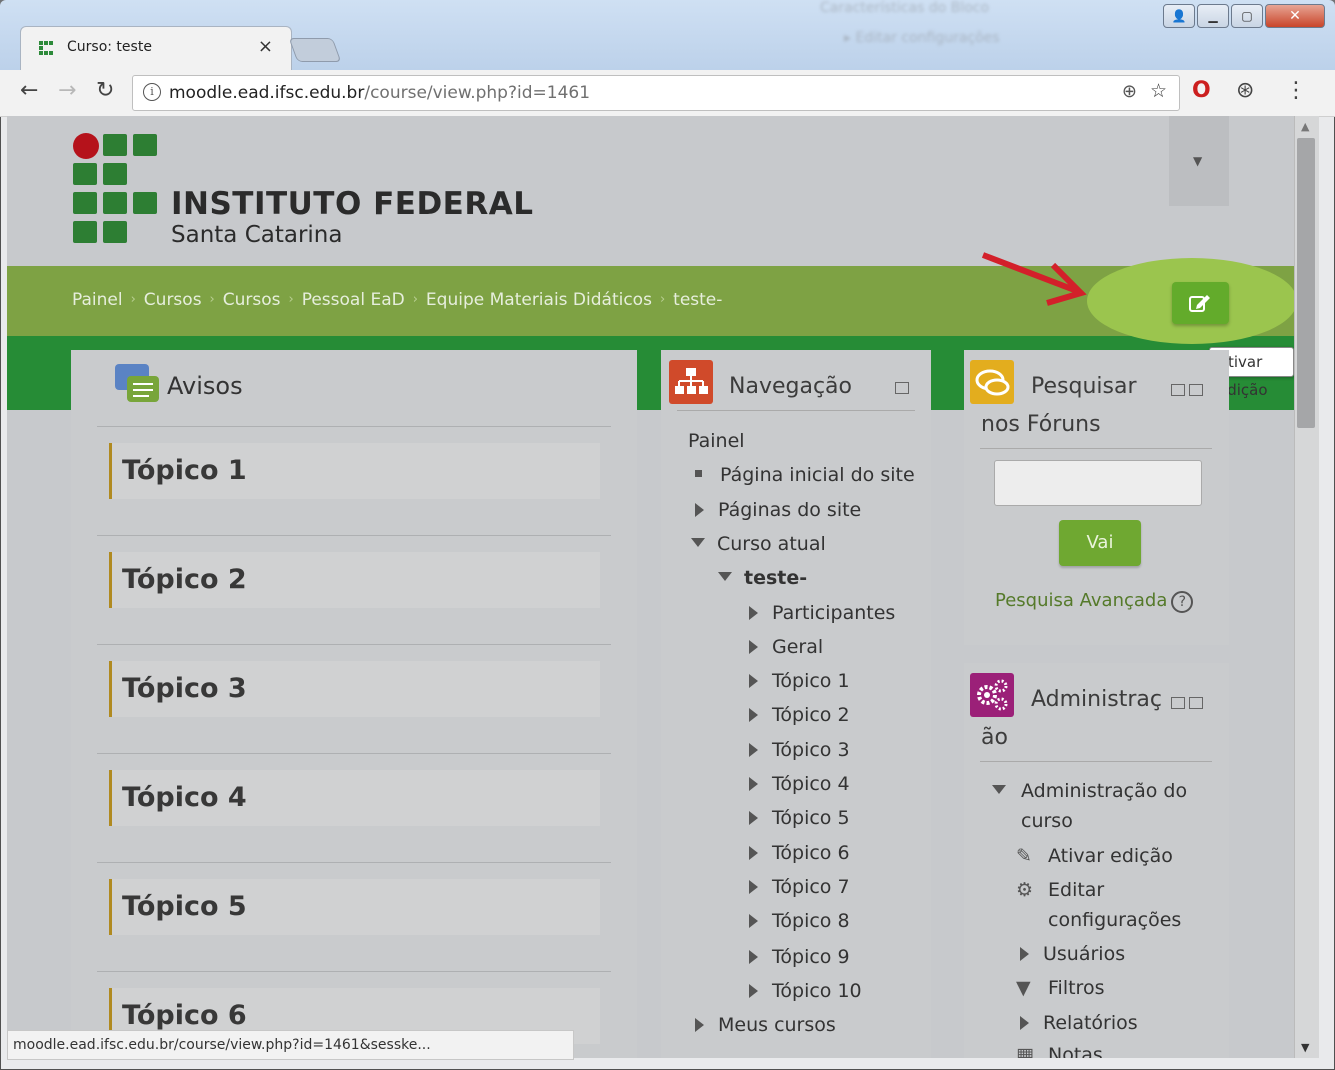 The image size is (1335, 1070). I want to click on maximize-button: ▢, so click(1247, 16).